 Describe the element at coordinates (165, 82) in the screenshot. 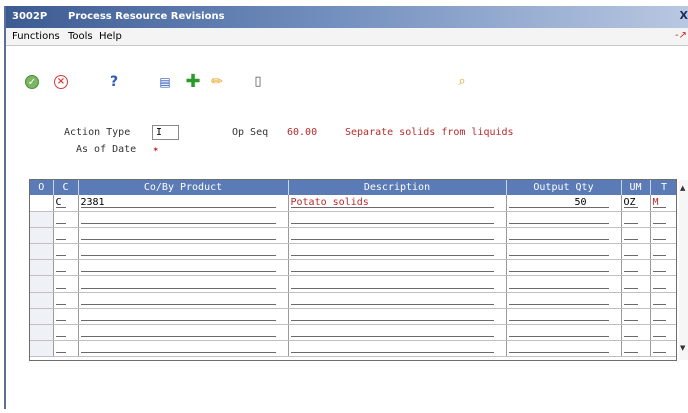

I see `columns-button: ▤` at that location.